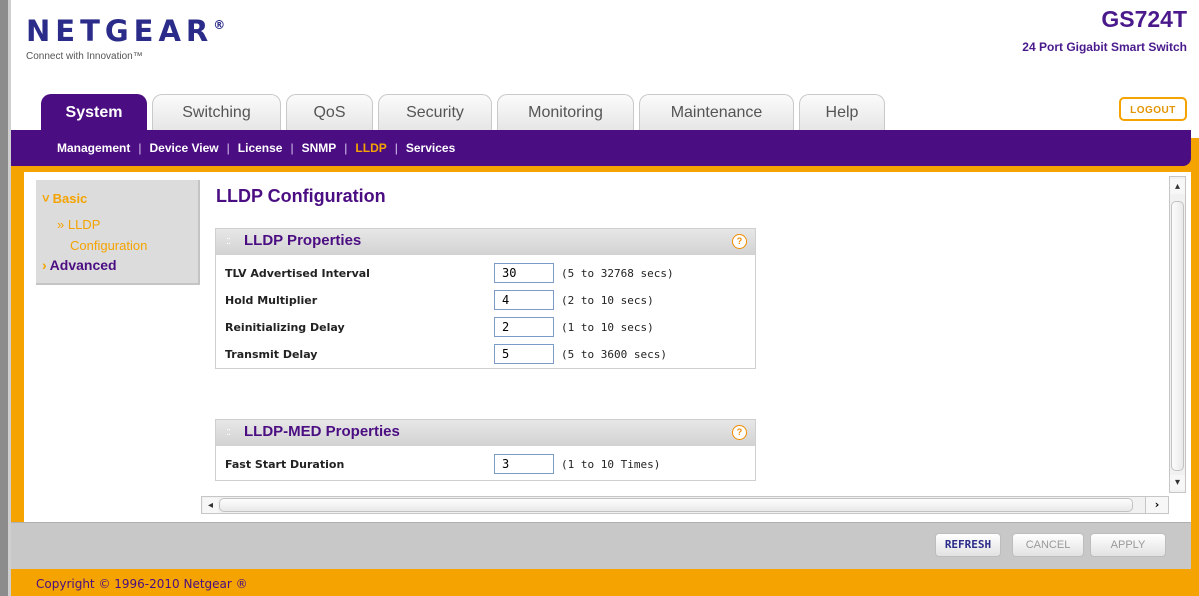  I want to click on horizontal-scrollbar: ◂, so click(685, 505).